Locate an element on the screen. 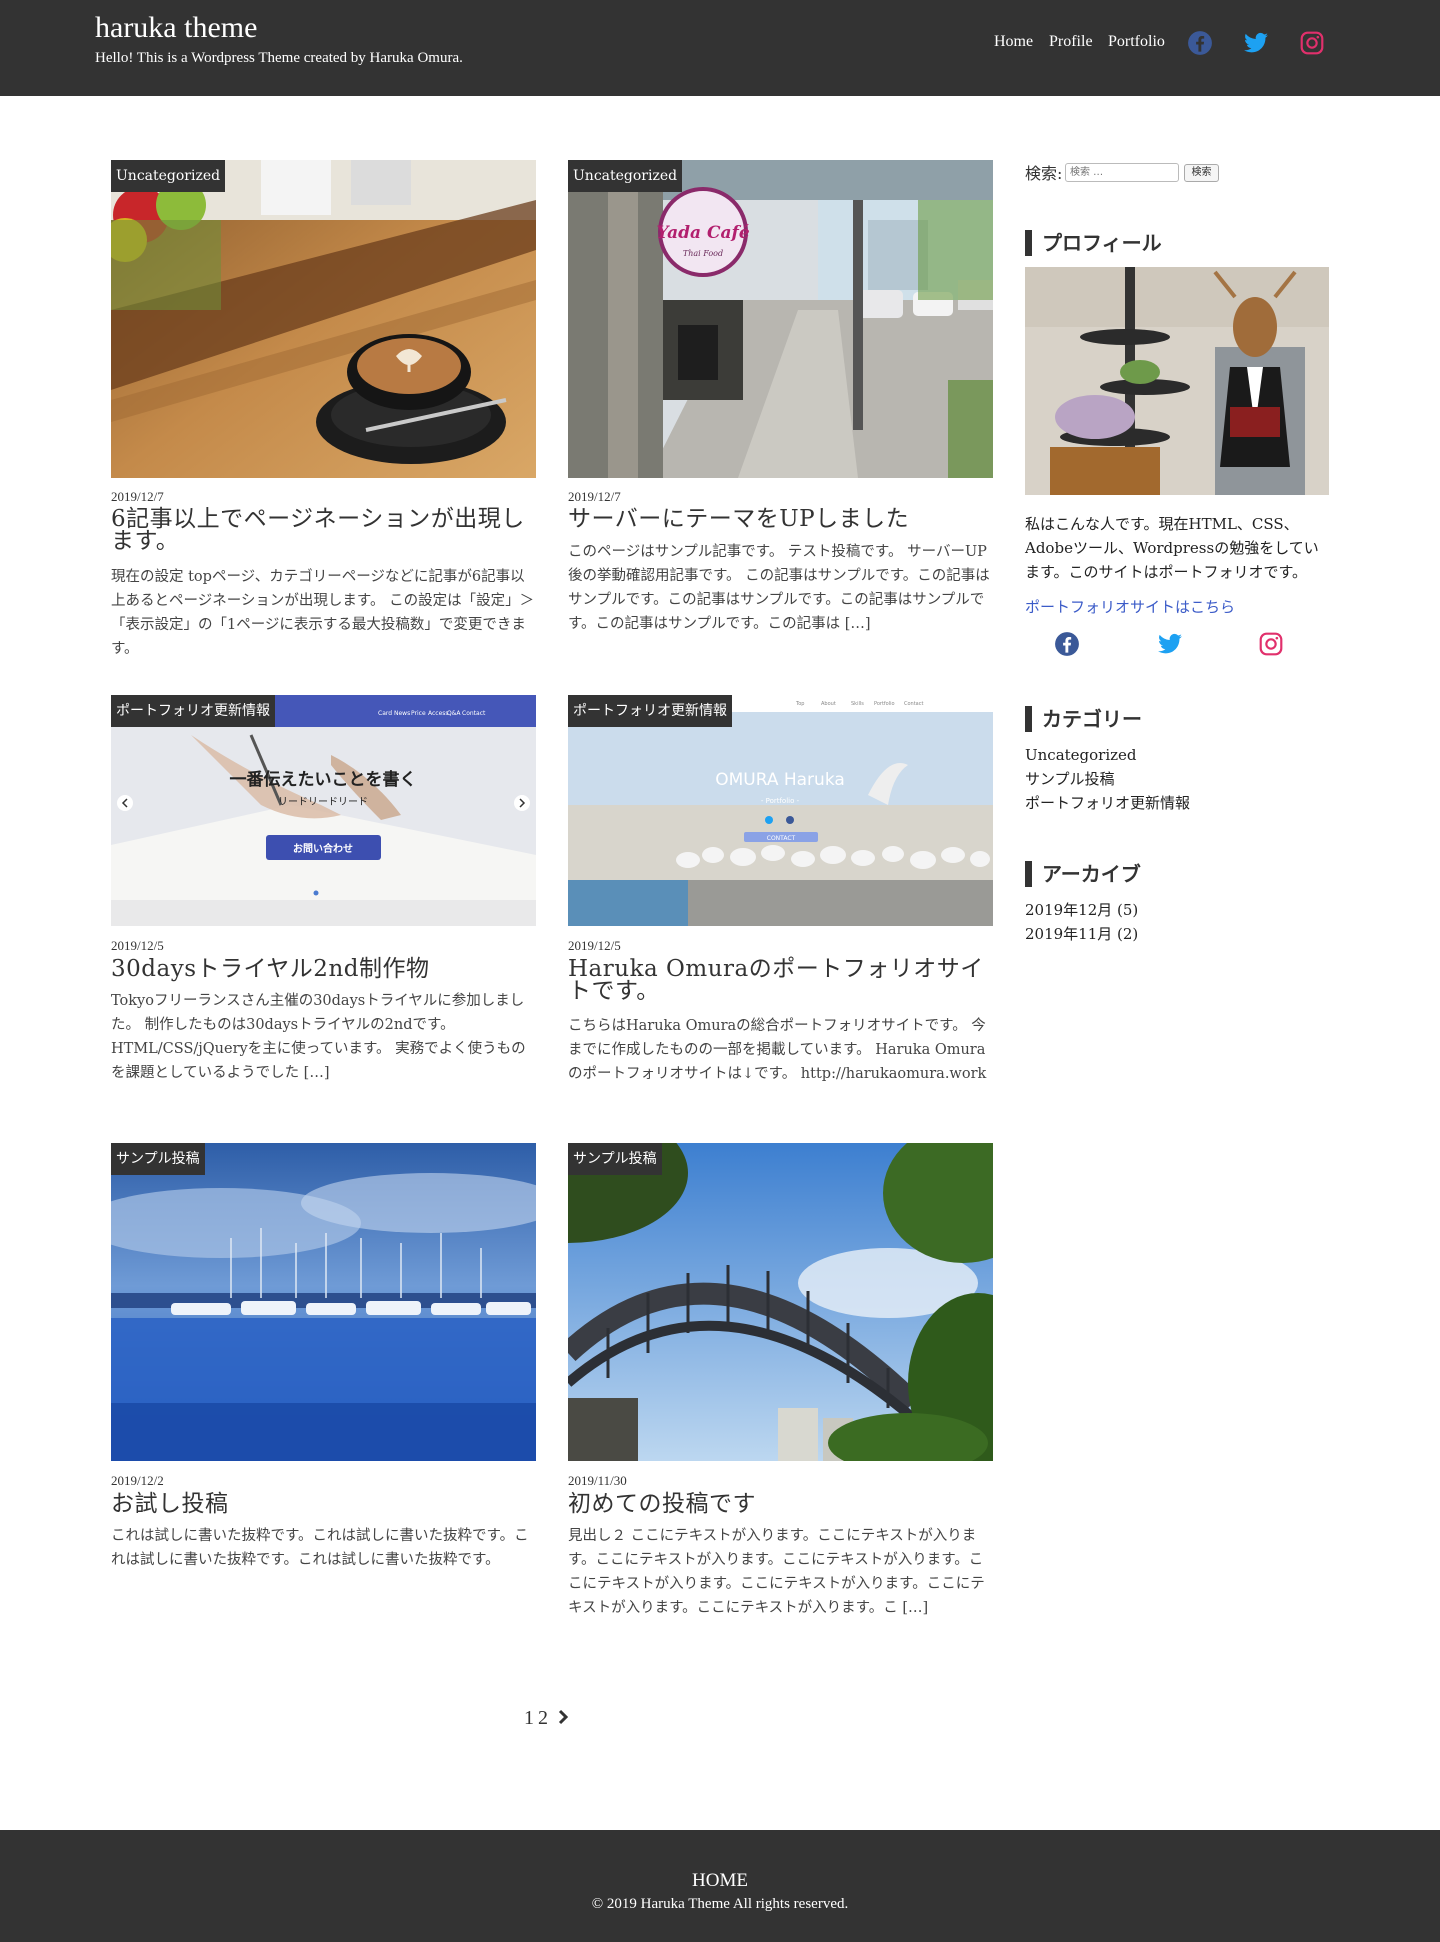 The height and width of the screenshot is (1942, 1440). lp-lead: リードリードリード is located at coordinates (323, 802).